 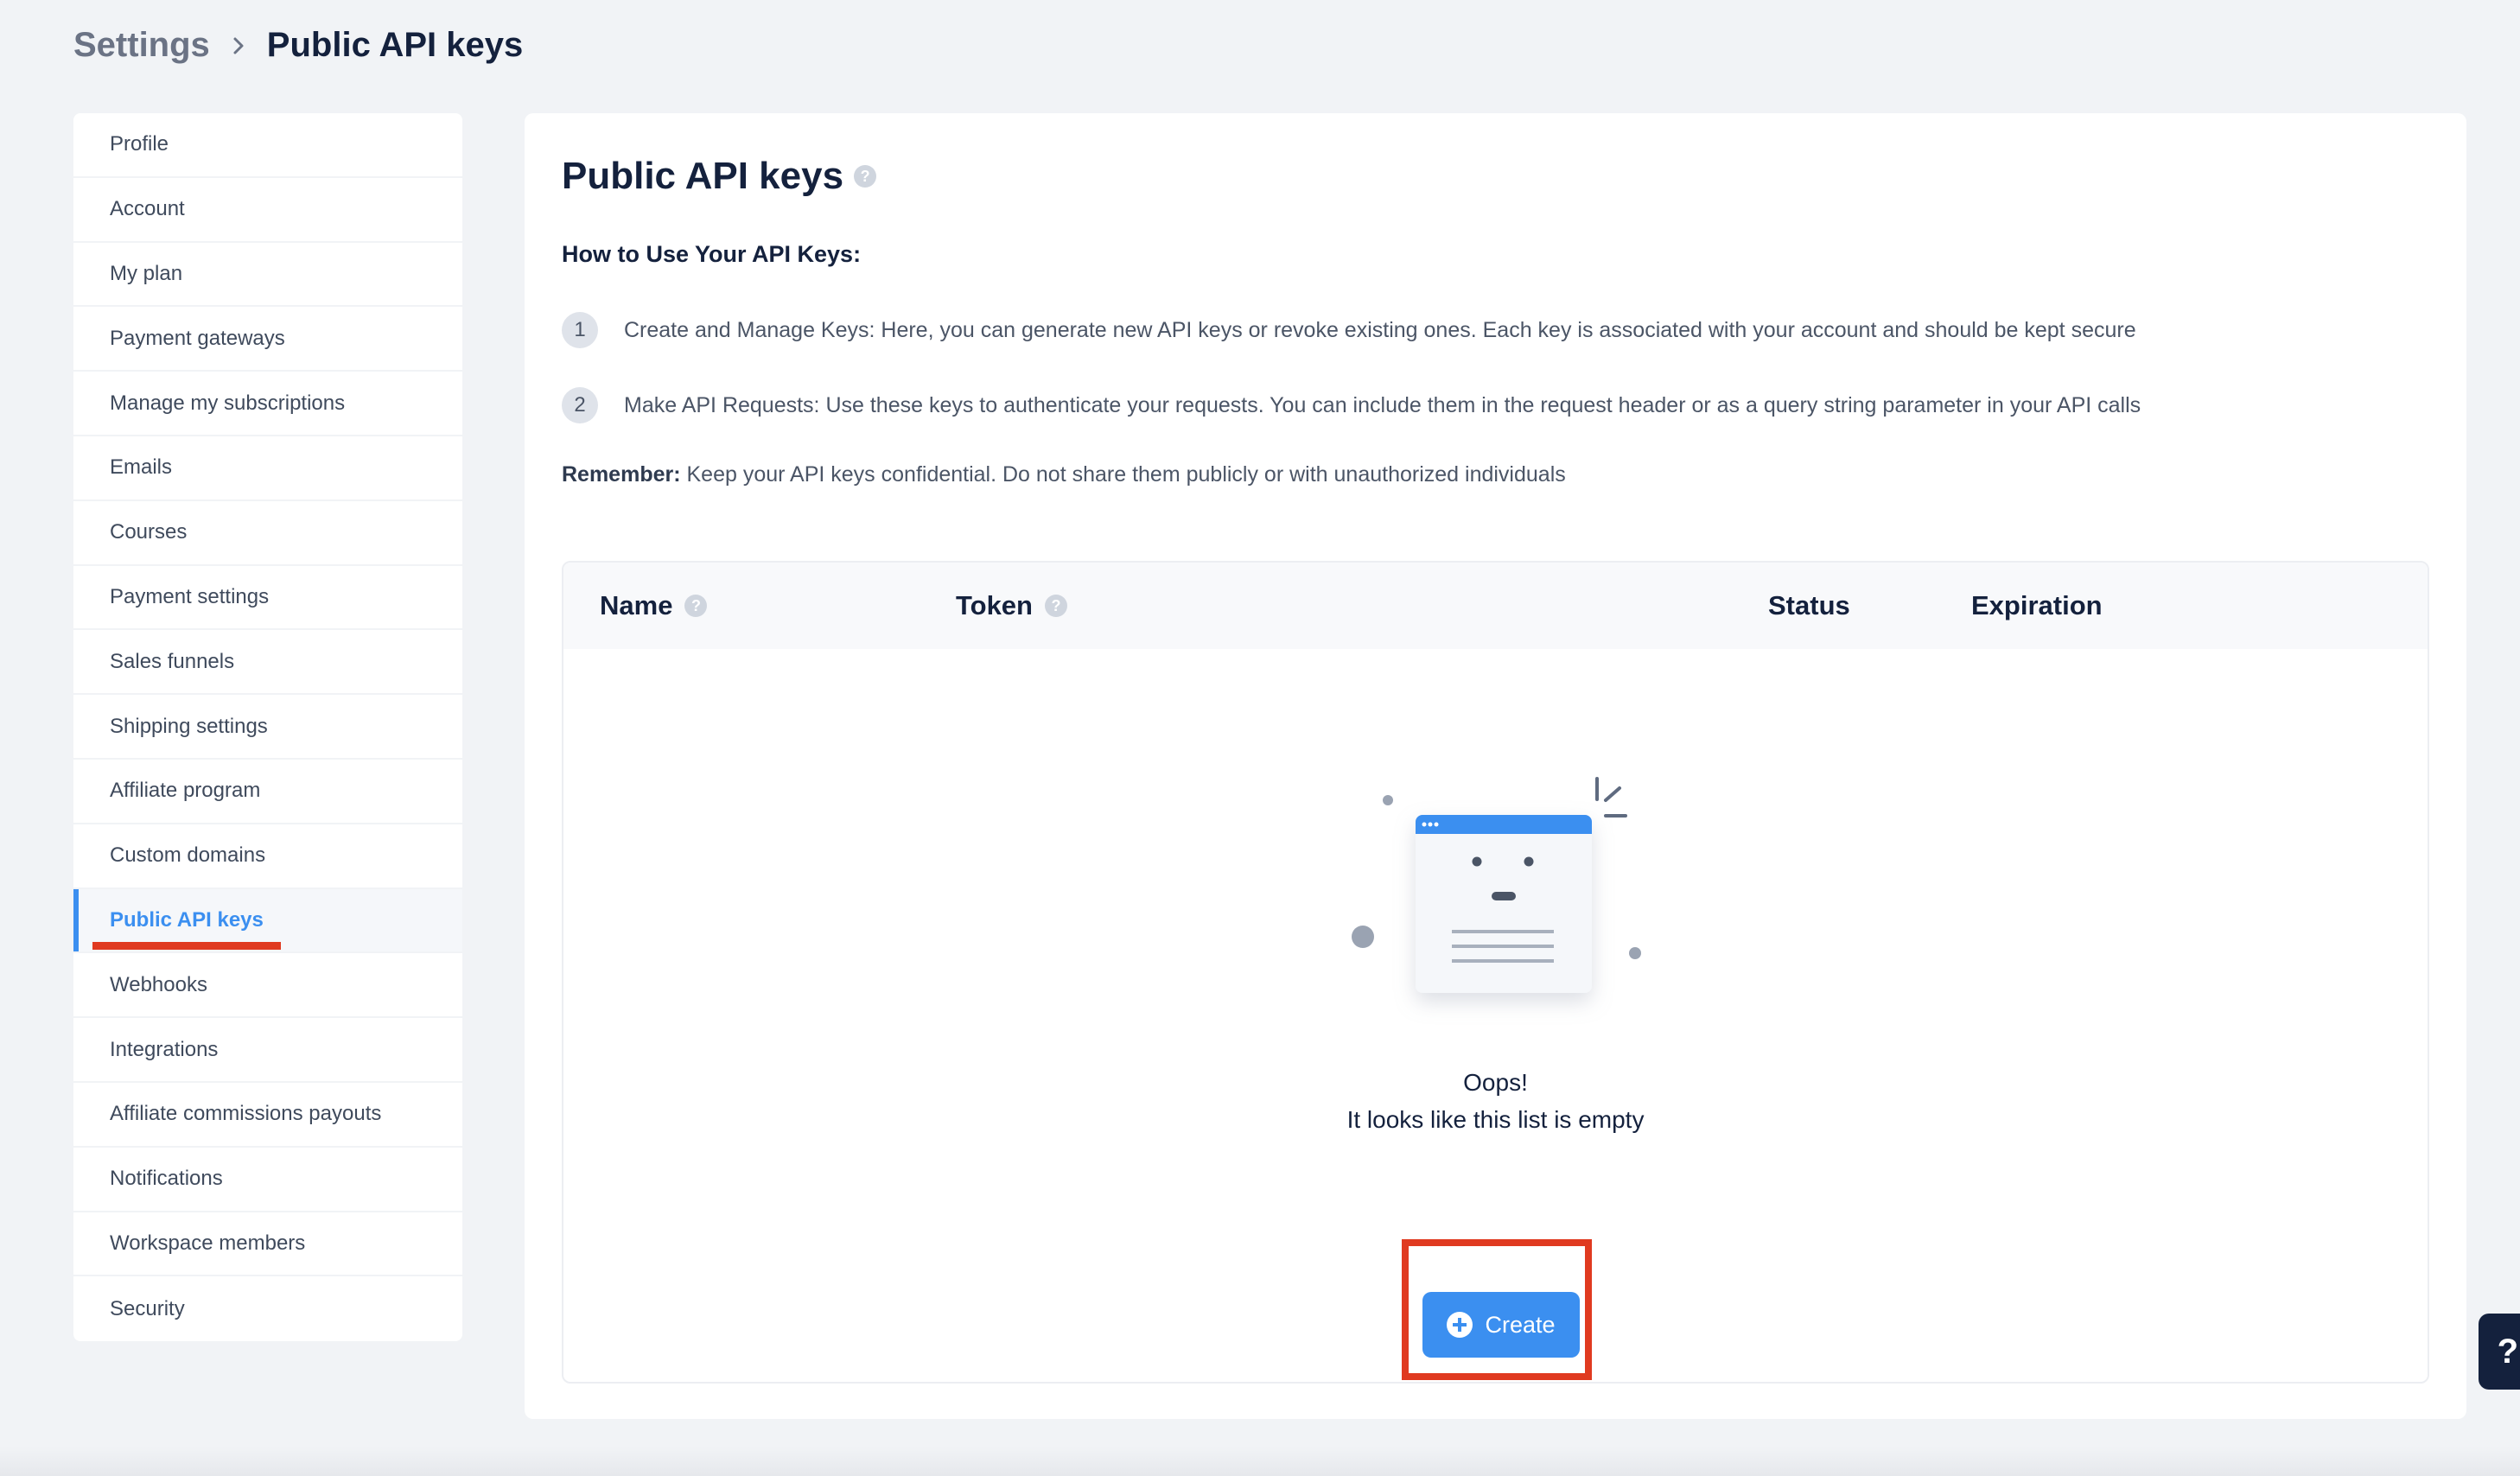 What do you see at coordinates (267, 1050) in the screenshot?
I see `sidebar-item-integrations: Integrations` at bounding box center [267, 1050].